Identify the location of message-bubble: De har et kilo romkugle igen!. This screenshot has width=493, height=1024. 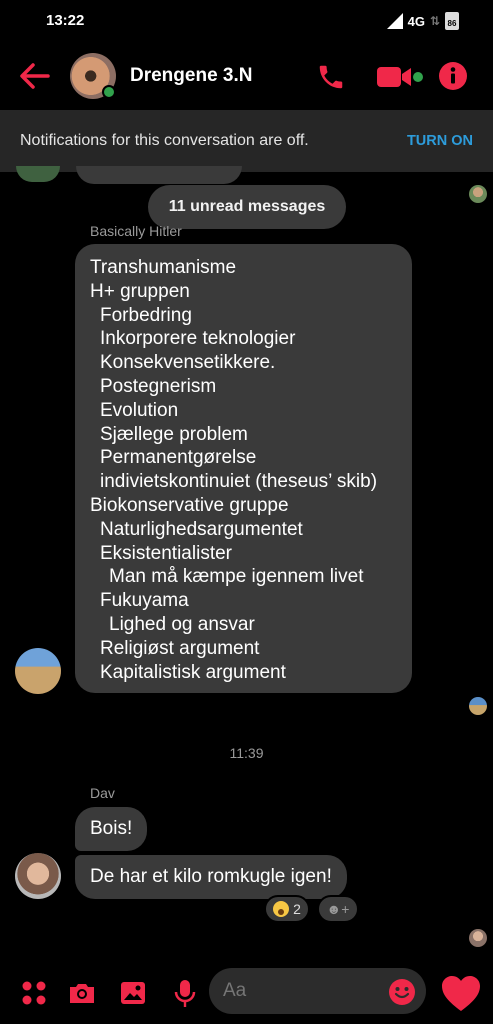
(211, 877).